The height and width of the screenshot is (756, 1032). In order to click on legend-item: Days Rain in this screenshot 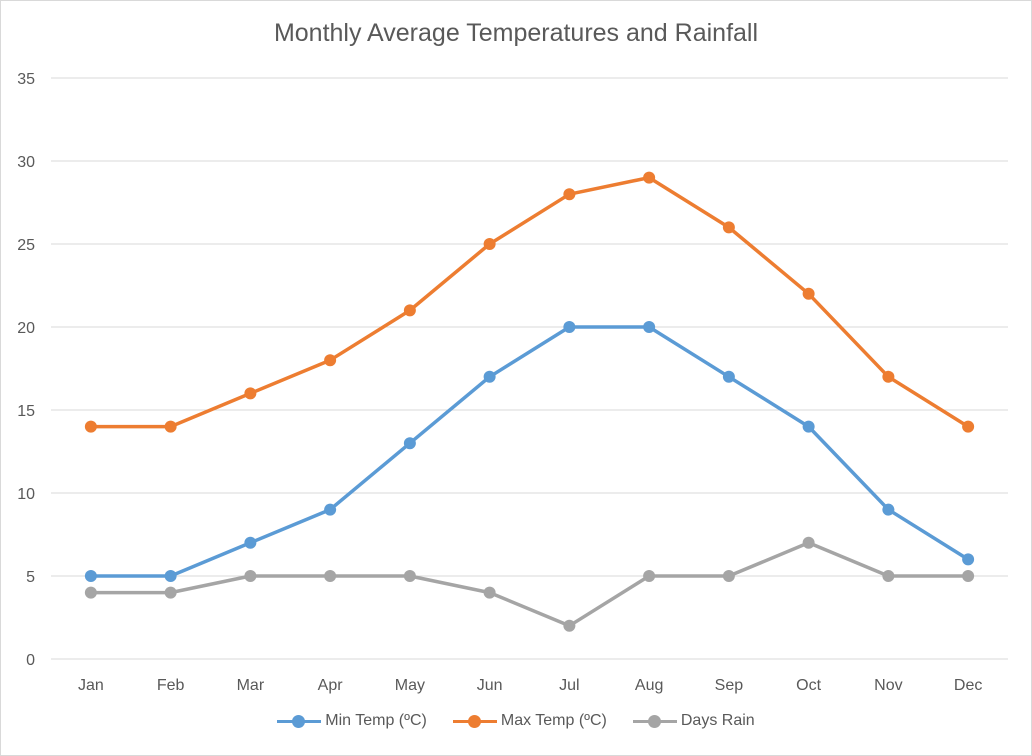, I will do `click(693, 721)`.